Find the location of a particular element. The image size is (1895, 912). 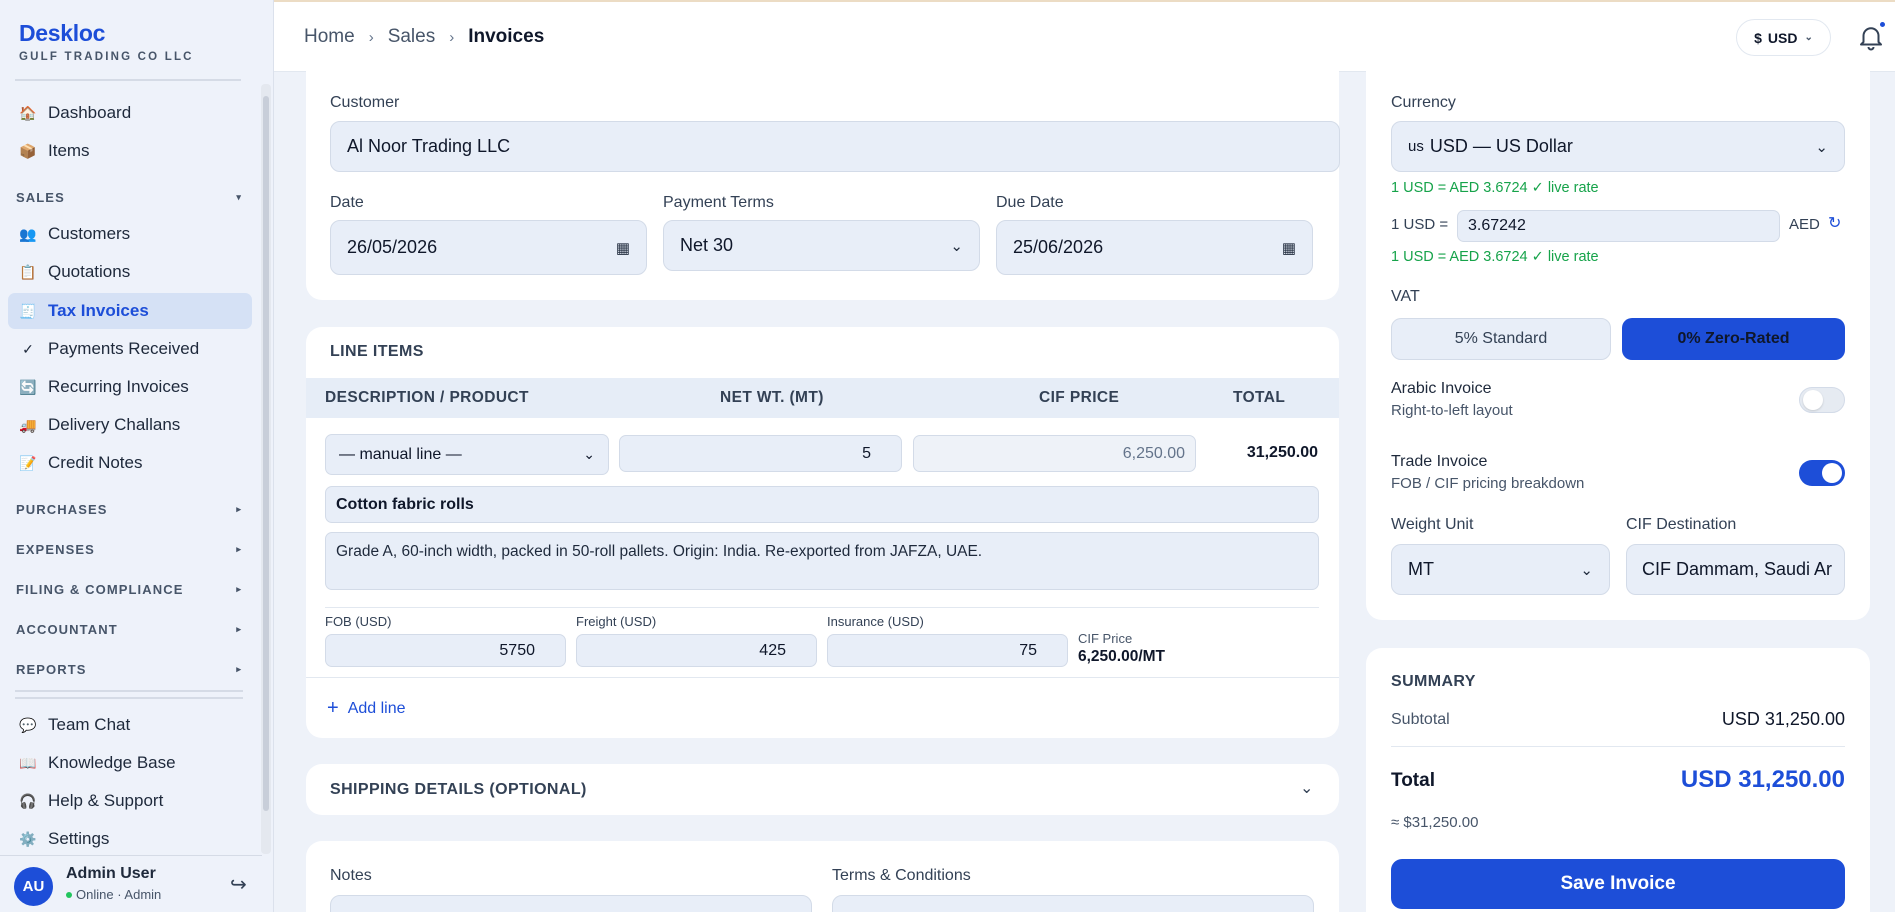

item-name-input: Cotton fabric rolls is located at coordinates (822, 504).